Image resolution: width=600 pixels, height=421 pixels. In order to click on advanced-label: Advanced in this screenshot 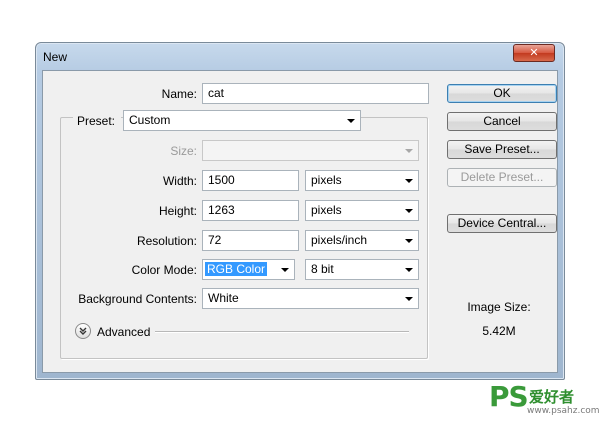, I will do `click(123, 332)`.